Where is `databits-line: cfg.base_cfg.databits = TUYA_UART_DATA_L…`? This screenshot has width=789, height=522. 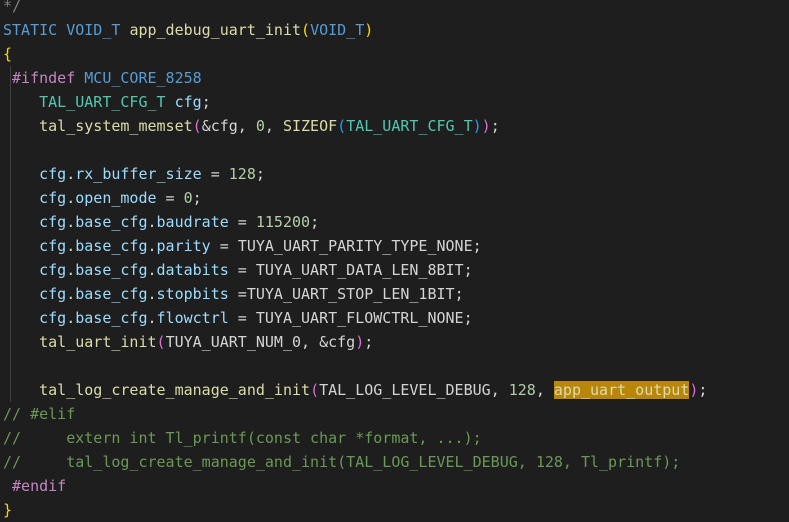
databits-line: cfg.base_cfg.databits = TUYA_UART_DATA_L… is located at coordinates (394, 270).